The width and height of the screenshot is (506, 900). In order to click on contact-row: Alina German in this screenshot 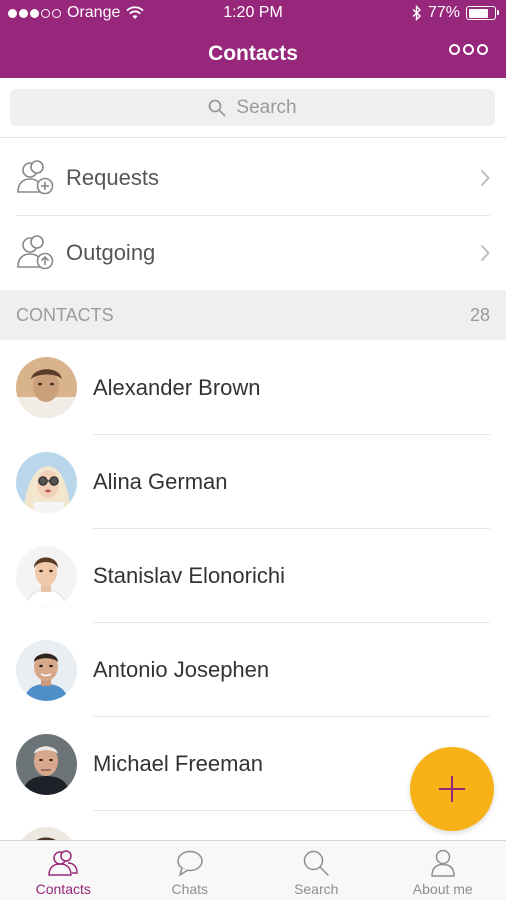, I will do `click(253, 482)`.